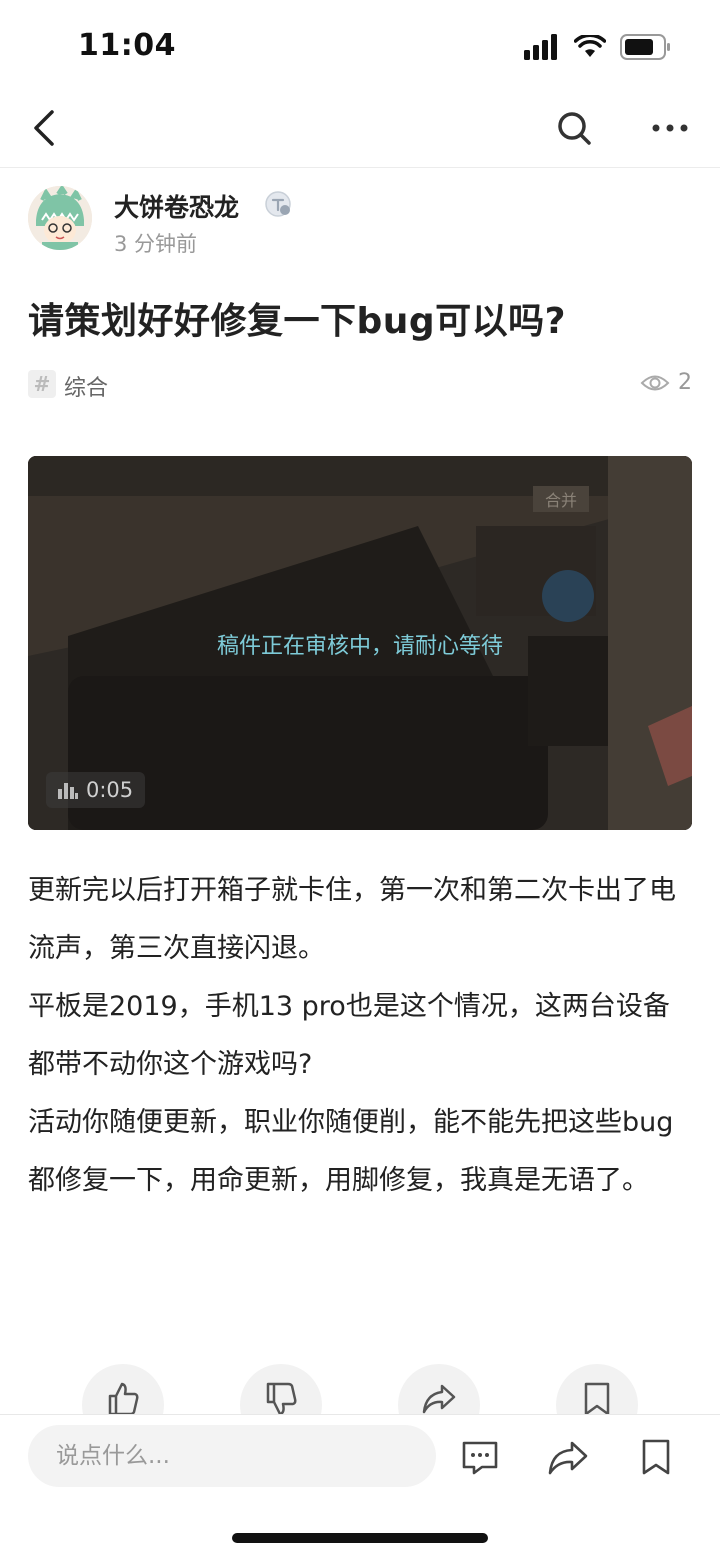 The width and height of the screenshot is (720, 1558). I want to click on dislike-button, so click(281, 1389).